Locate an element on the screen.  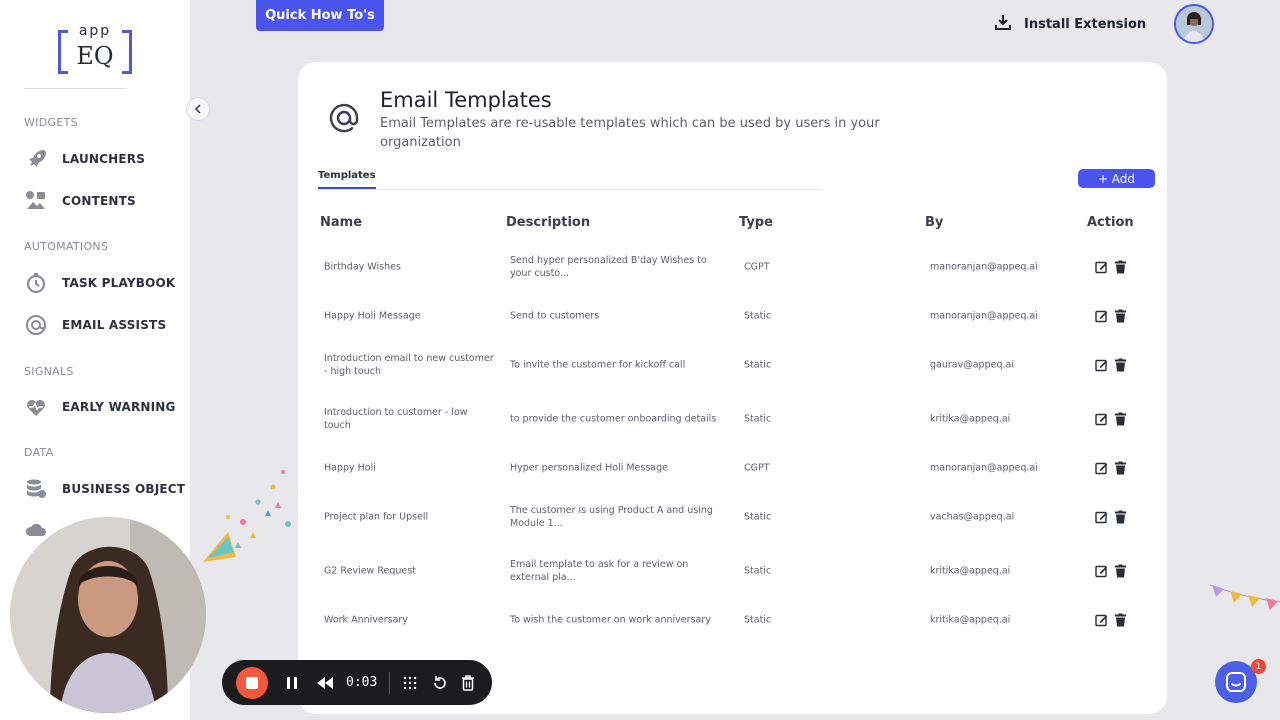
template-author: gaurav@appeq.ai is located at coordinates (972, 365).